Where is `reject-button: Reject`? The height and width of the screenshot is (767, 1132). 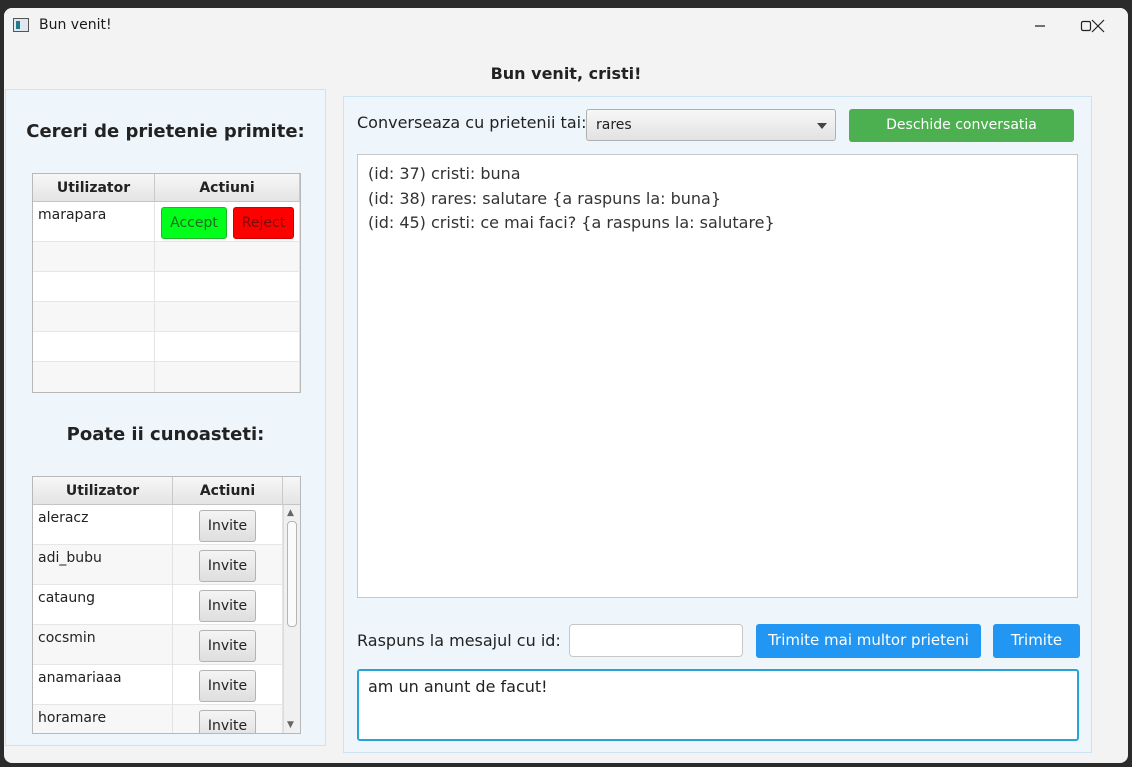
reject-button: Reject is located at coordinates (263, 223).